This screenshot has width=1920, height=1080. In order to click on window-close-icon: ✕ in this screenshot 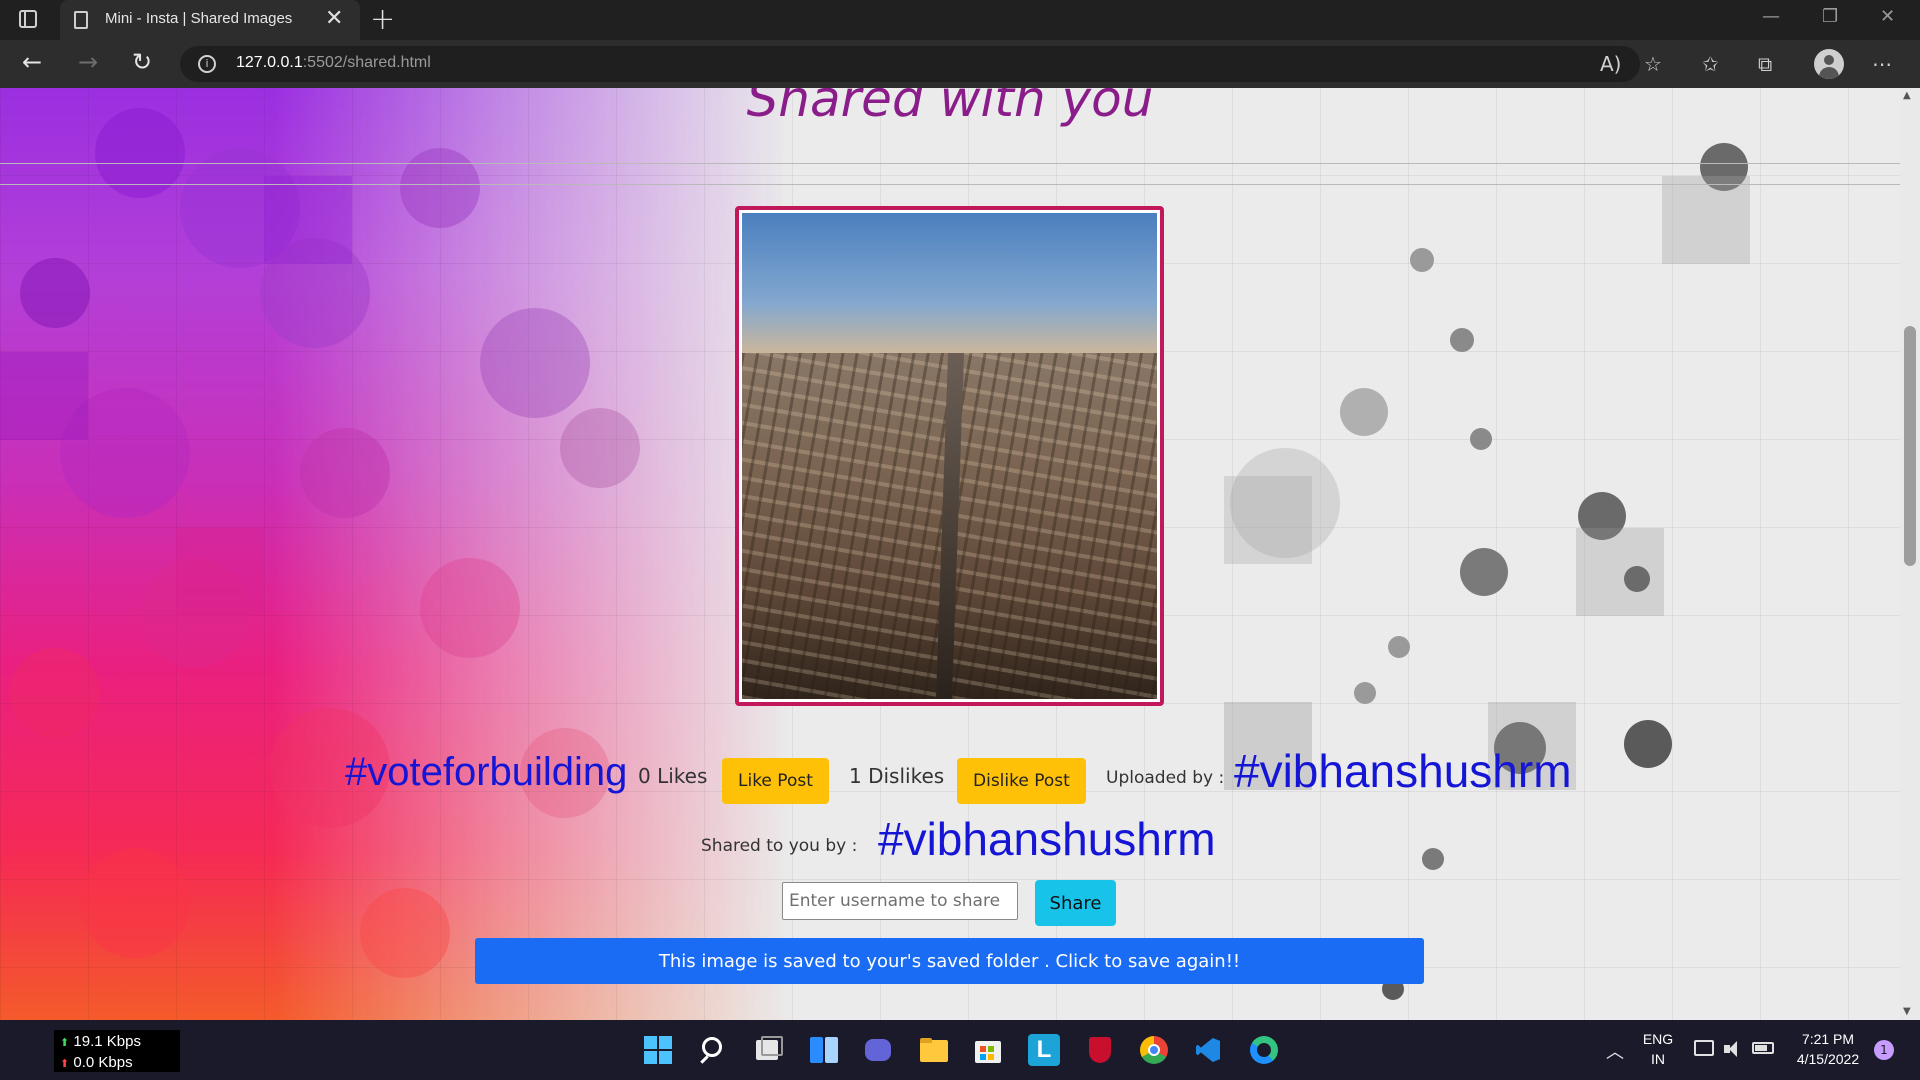, I will do `click(1887, 16)`.